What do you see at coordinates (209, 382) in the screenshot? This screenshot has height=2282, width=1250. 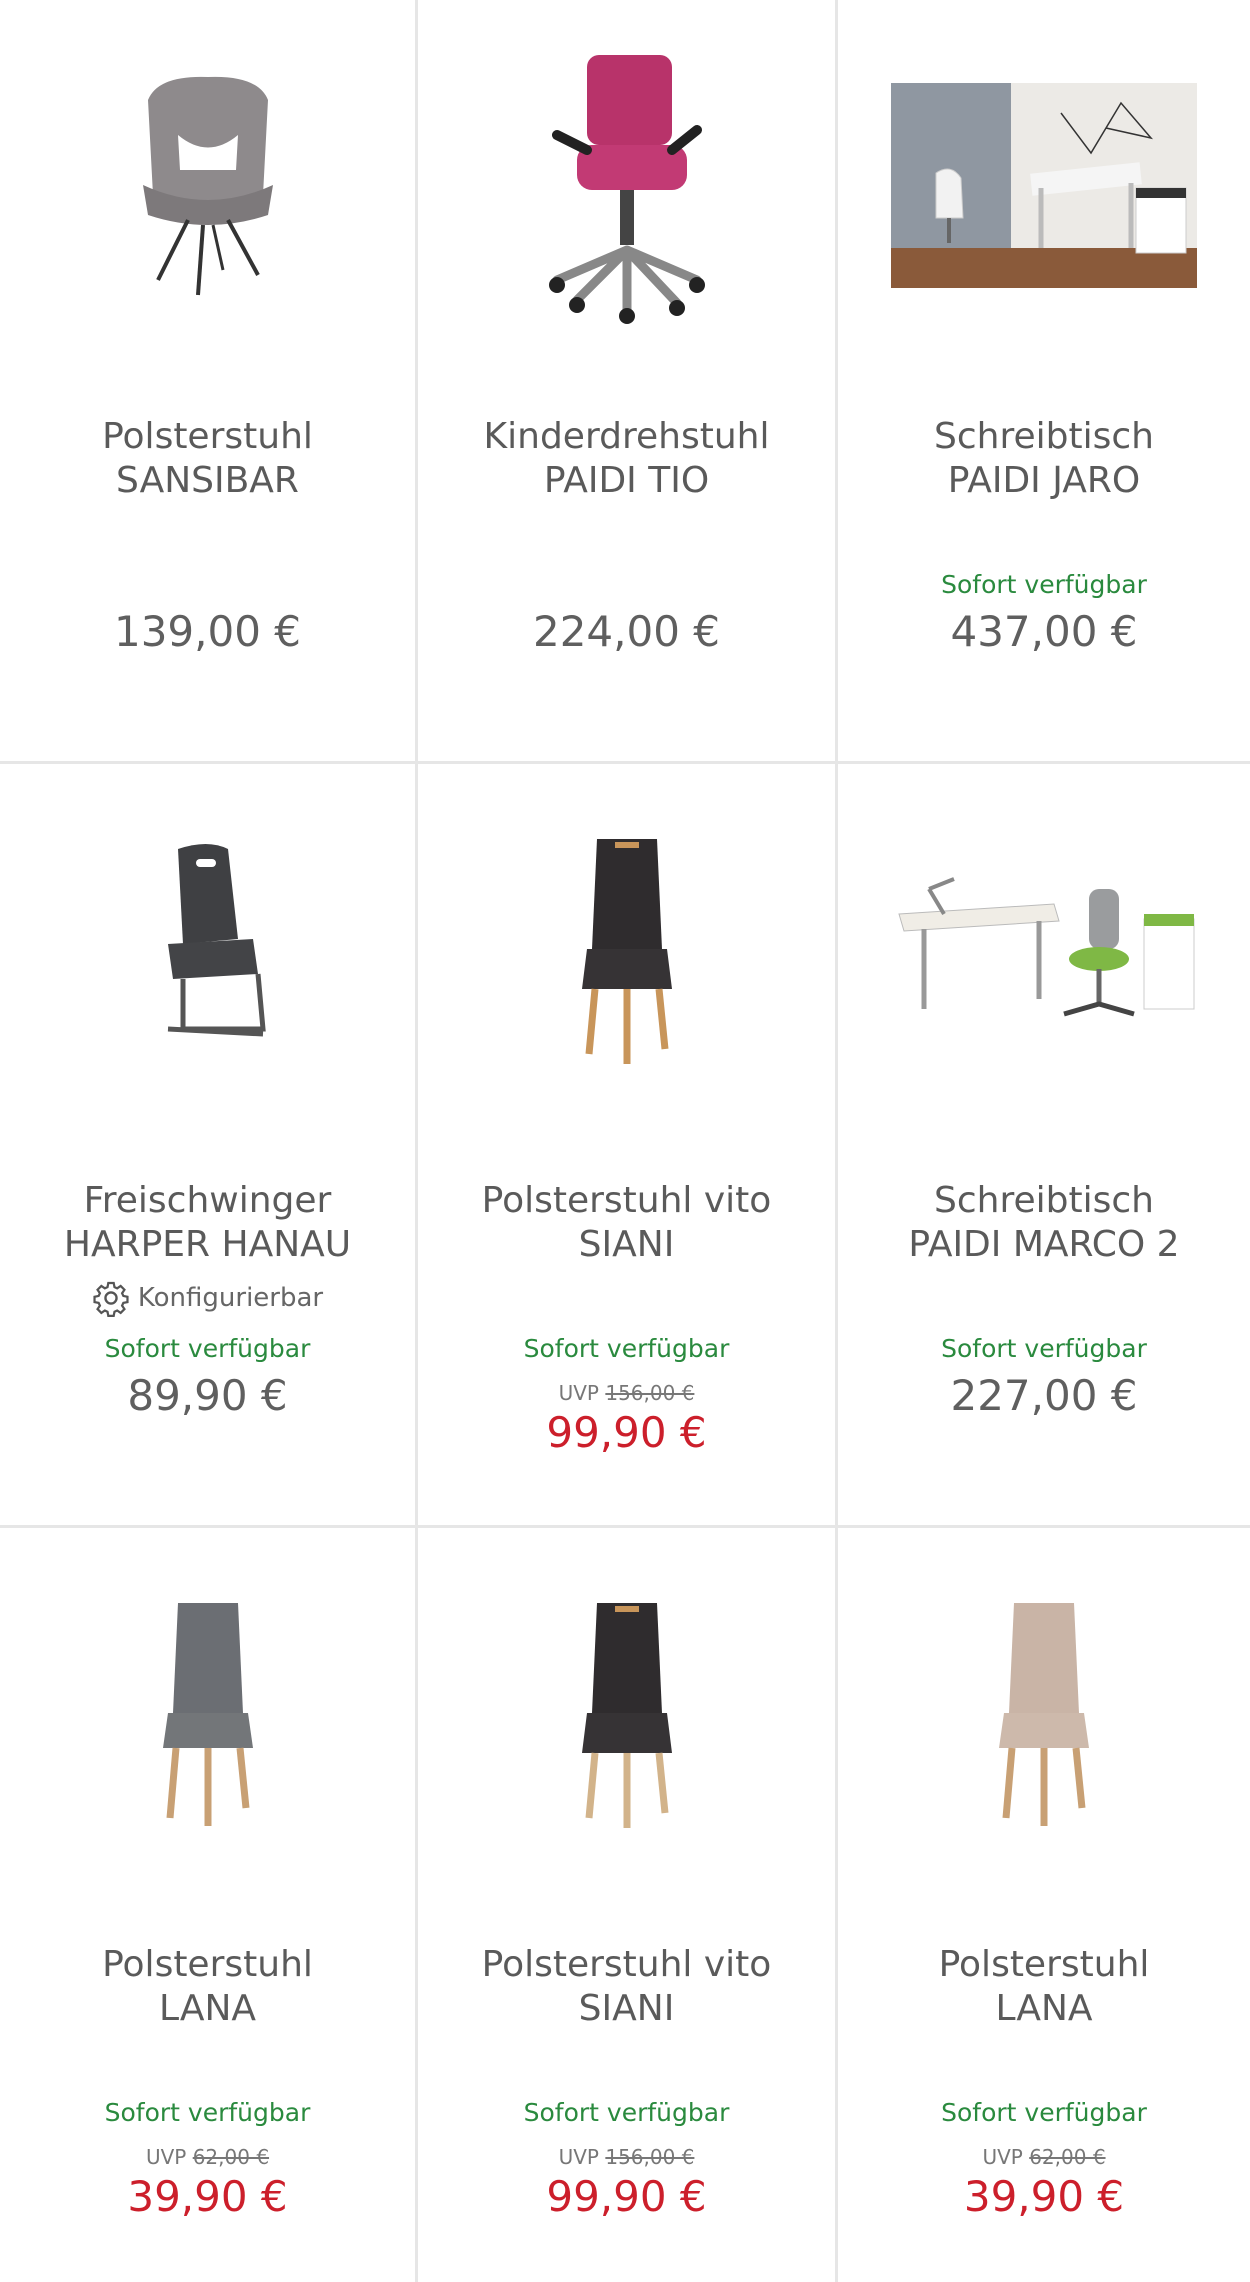 I see `product-card: Polsterstuhl SANSIBAR 139,00 €` at bounding box center [209, 382].